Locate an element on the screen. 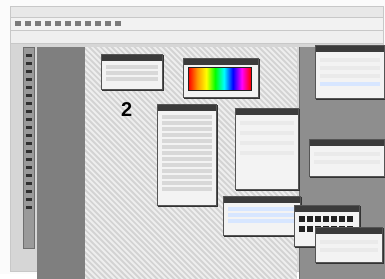  color-spectrum is located at coordinates (220, 79).